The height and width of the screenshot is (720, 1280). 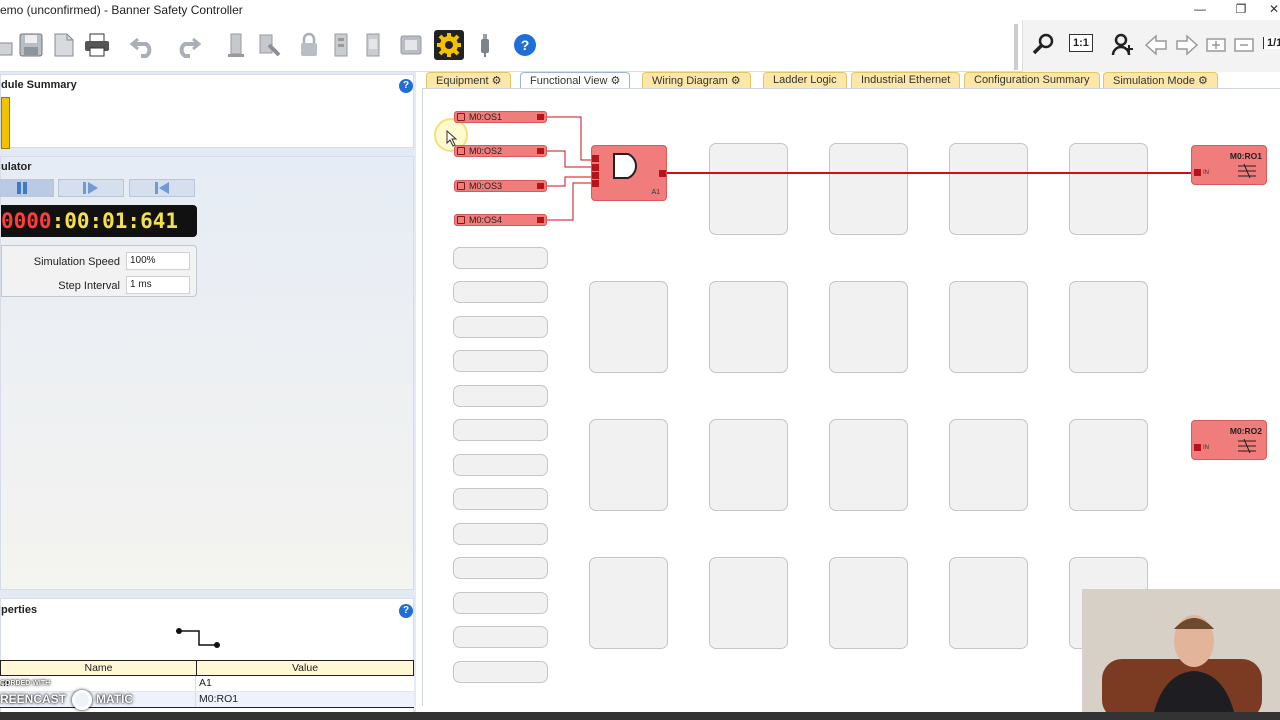 I want to click on tab-configuration-summary: Configuration Summary, so click(x=1032, y=80).